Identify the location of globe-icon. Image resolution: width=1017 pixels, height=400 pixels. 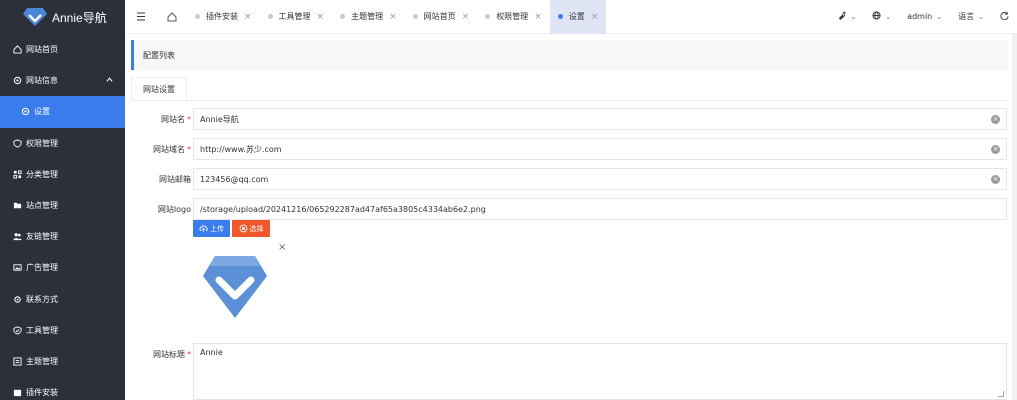
(876, 16).